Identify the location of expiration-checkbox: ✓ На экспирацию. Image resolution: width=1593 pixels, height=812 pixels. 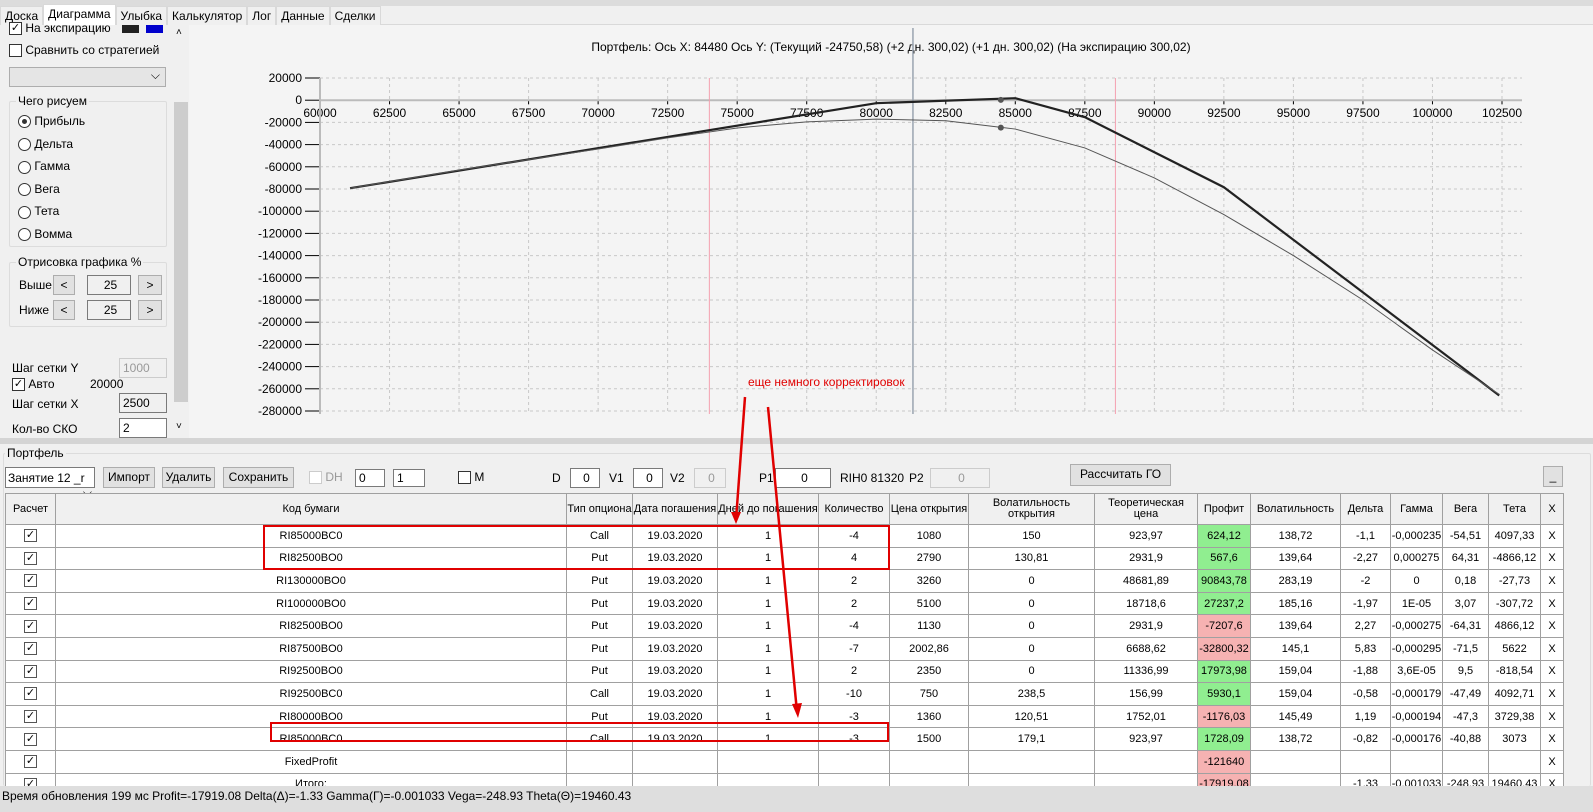
(60, 28).